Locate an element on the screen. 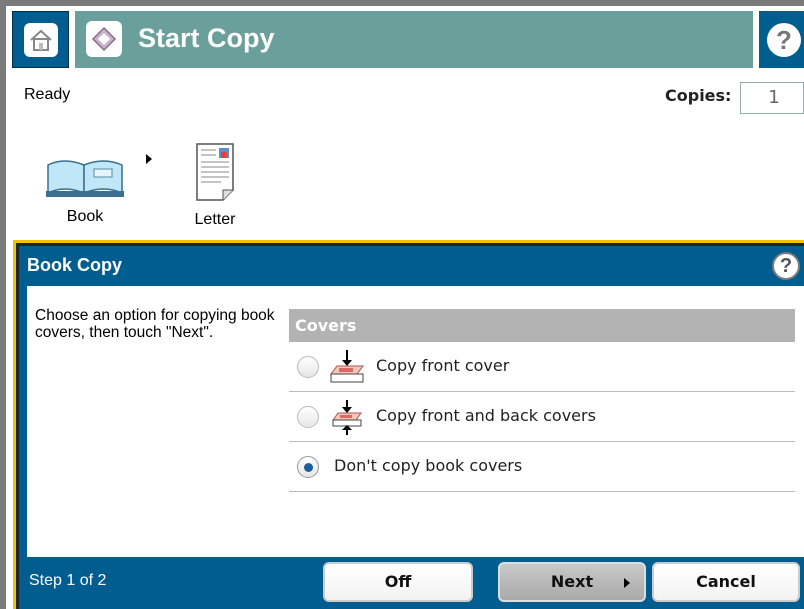 Image resolution: width=804 pixels, height=609 pixels. option-copy-front-and-back-covers: Copy front and back covers is located at coordinates (542, 417).